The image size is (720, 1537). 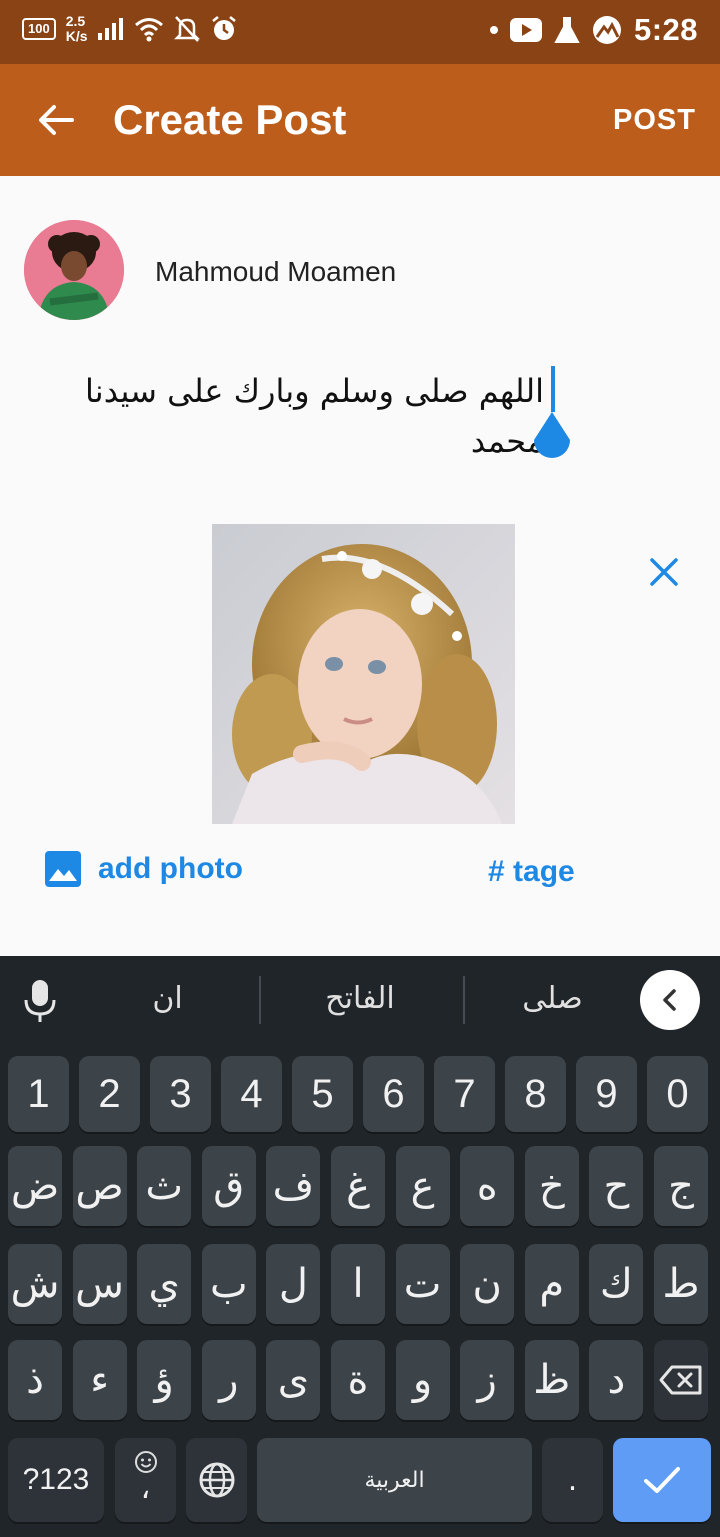 What do you see at coordinates (681, 1284) in the screenshot?
I see `letter-key: ط` at bounding box center [681, 1284].